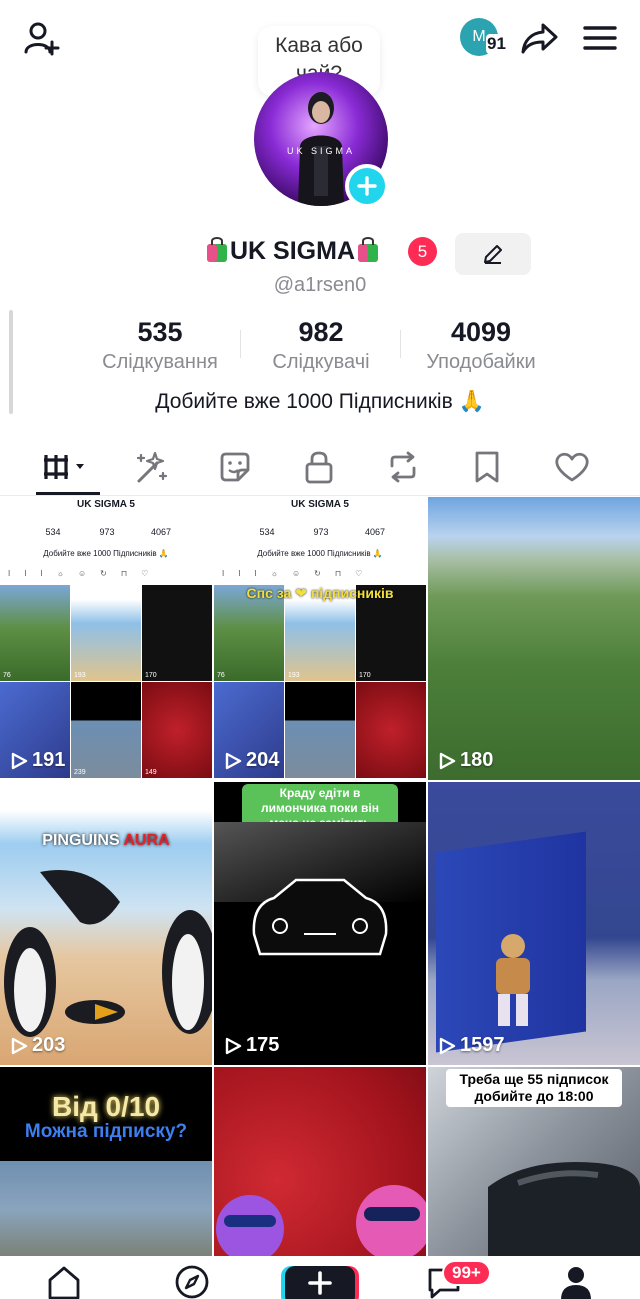 The height and width of the screenshot is (1299, 640). I want to click on profile-handle: @a1rsen0, so click(320, 285).